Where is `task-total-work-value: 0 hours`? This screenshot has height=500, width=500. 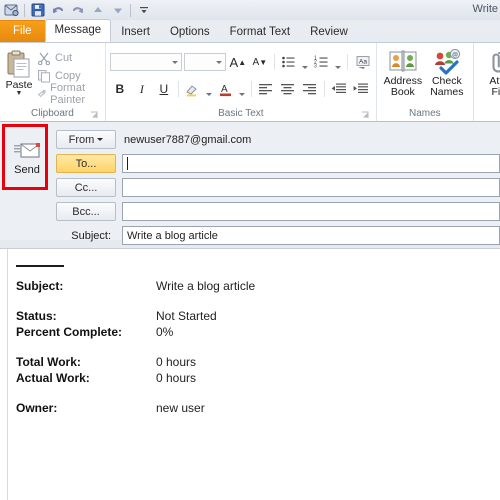 task-total-work-value: 0 hours is located at coordinates (176, 362).